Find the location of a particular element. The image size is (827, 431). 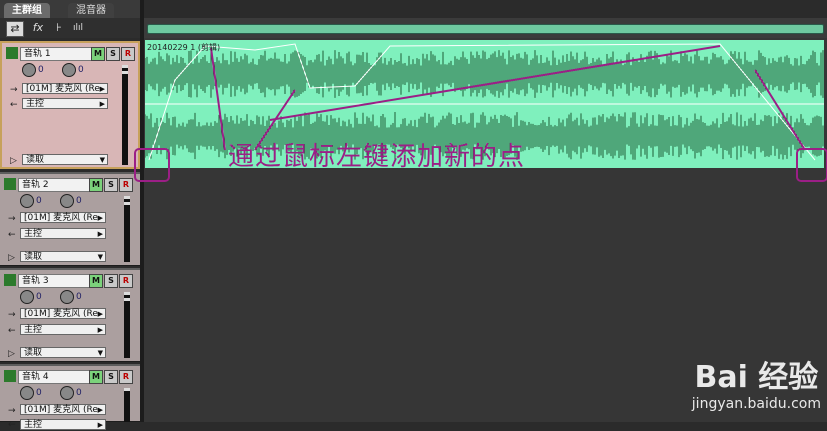

watermark-url: jingyan.baidu.com is located at coordinates (756, 404).